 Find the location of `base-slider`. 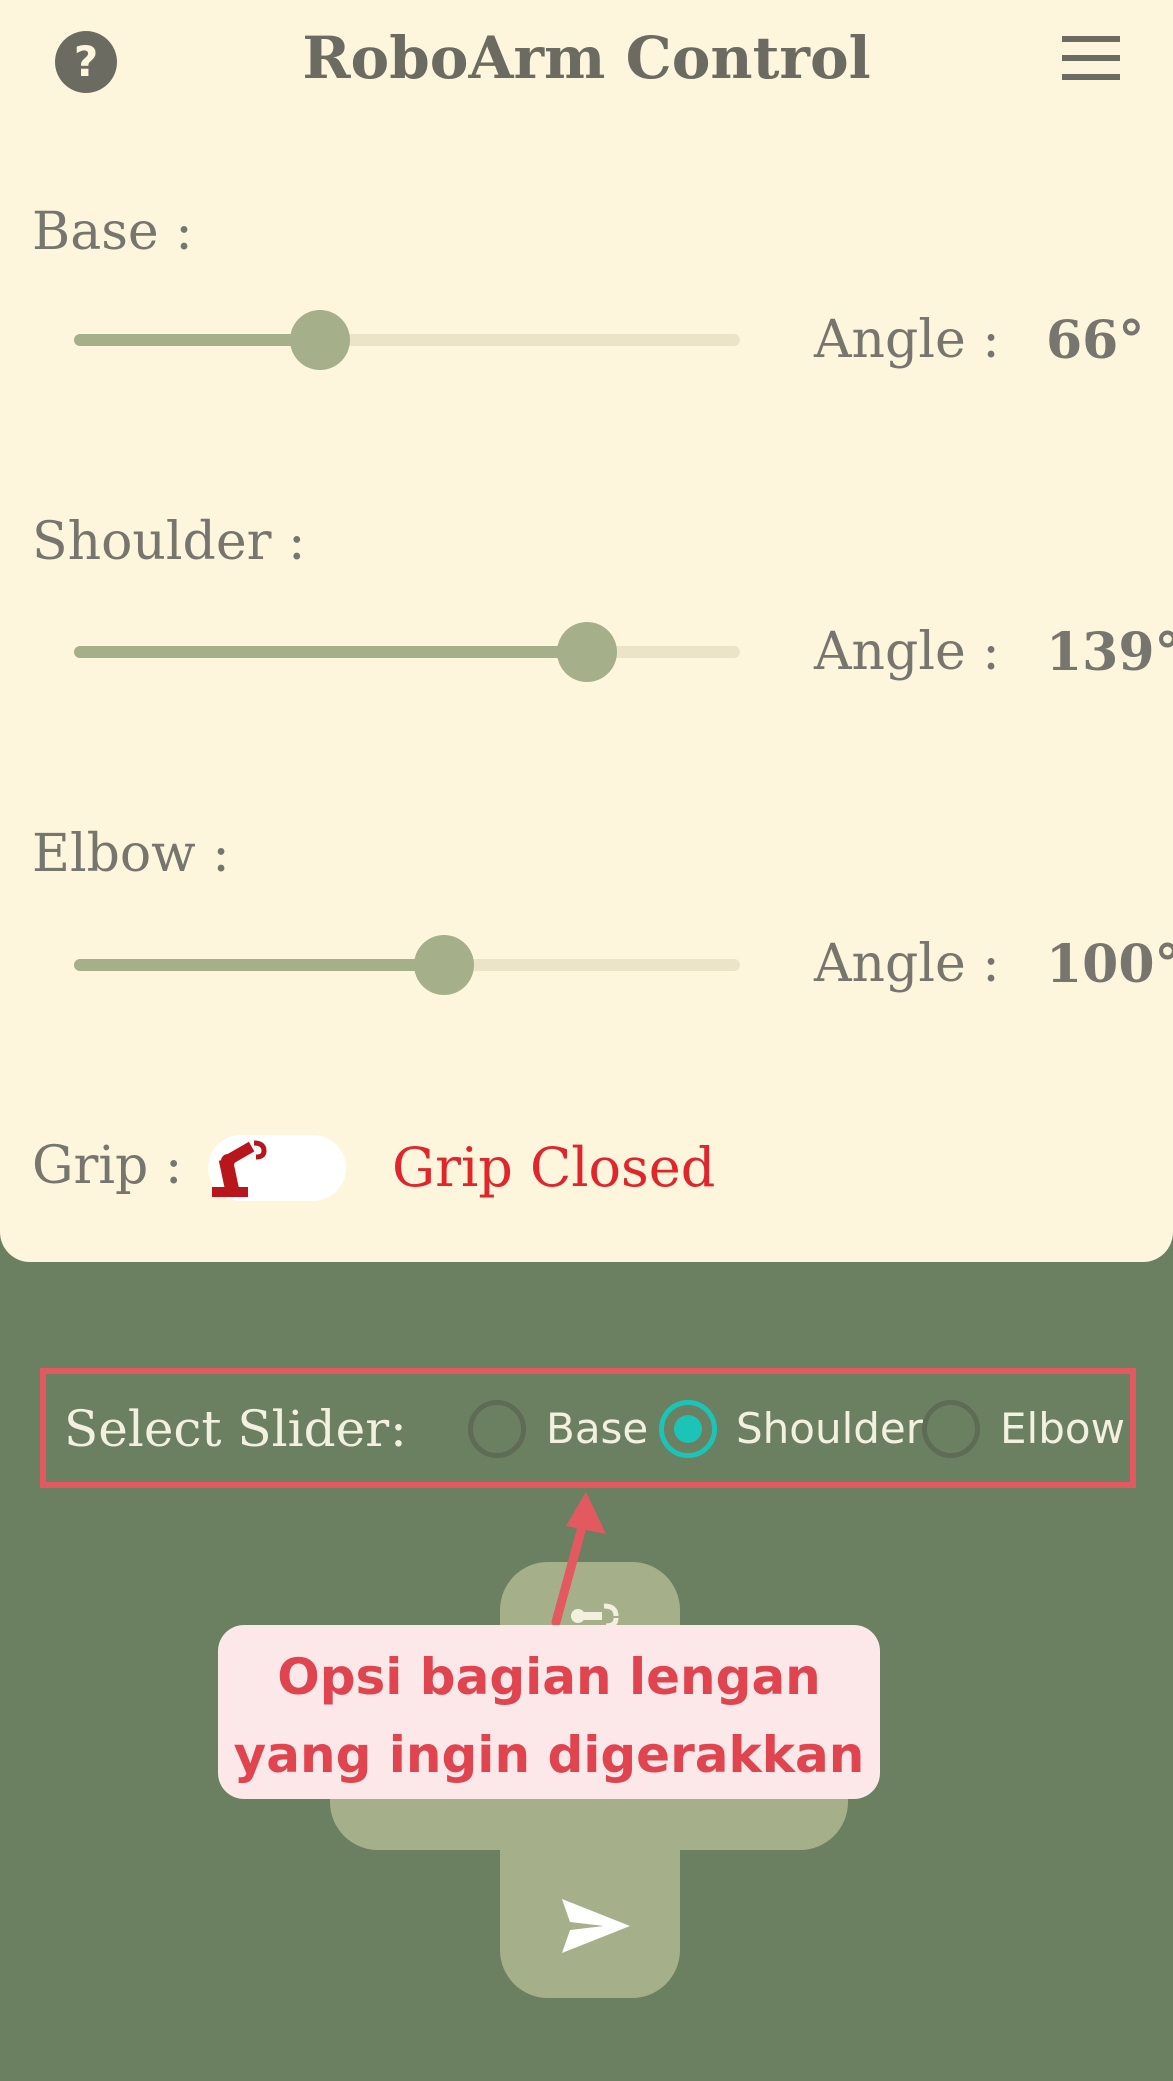

base-slider is located at coordinates (407, 340).